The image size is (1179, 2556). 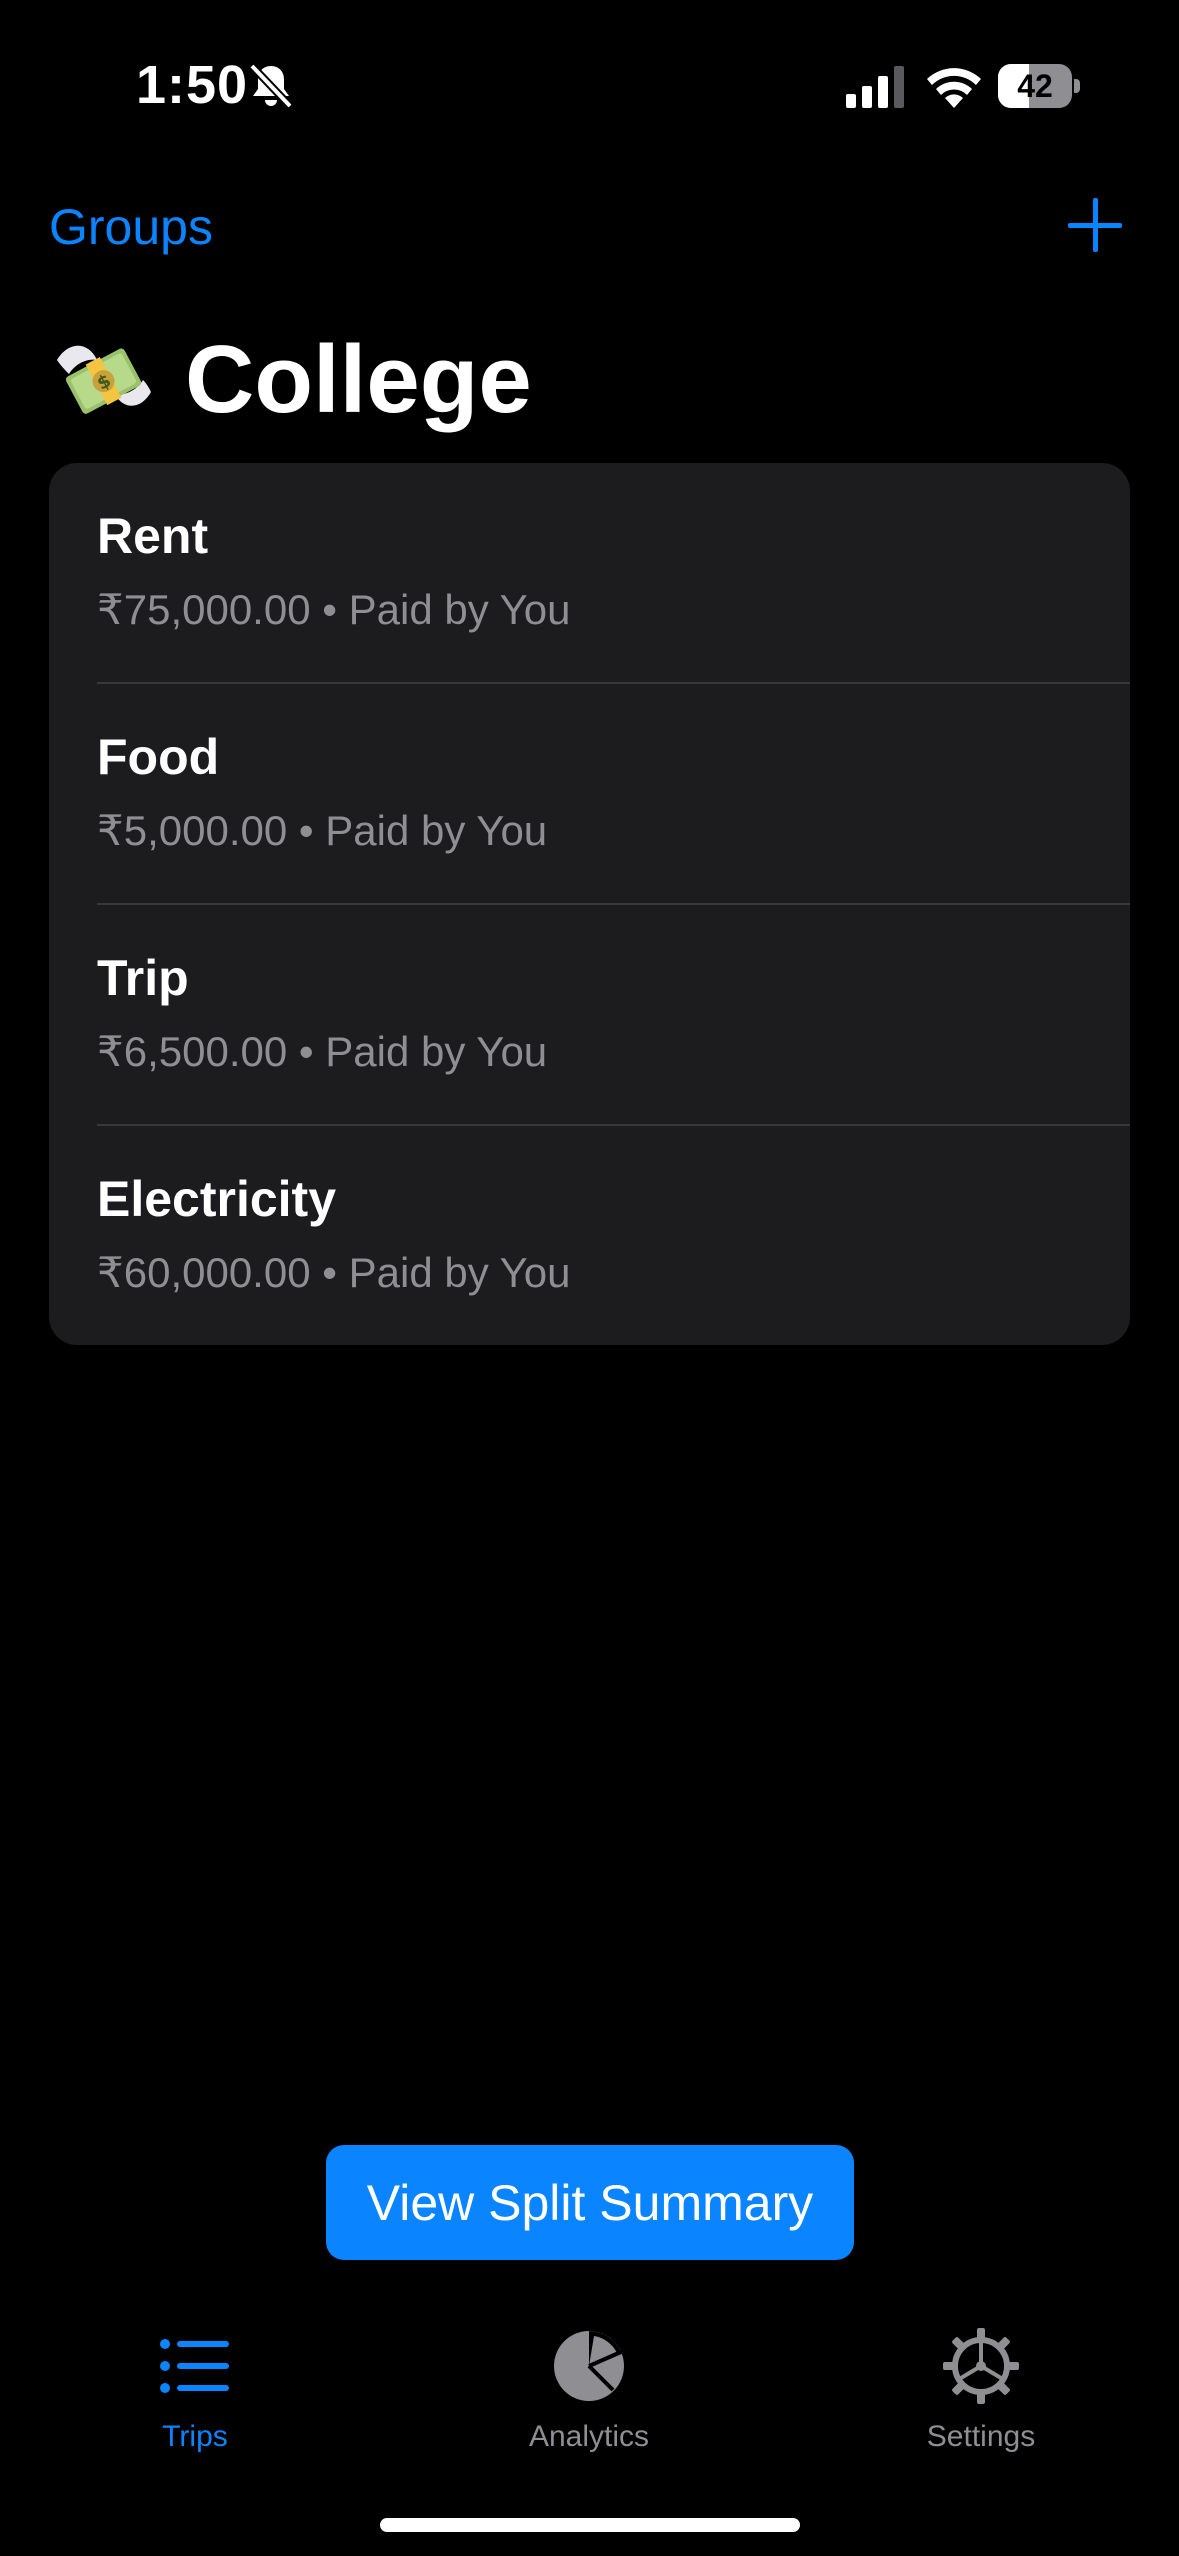 I want to click on wifi-icon, so click(x=954, y=88).